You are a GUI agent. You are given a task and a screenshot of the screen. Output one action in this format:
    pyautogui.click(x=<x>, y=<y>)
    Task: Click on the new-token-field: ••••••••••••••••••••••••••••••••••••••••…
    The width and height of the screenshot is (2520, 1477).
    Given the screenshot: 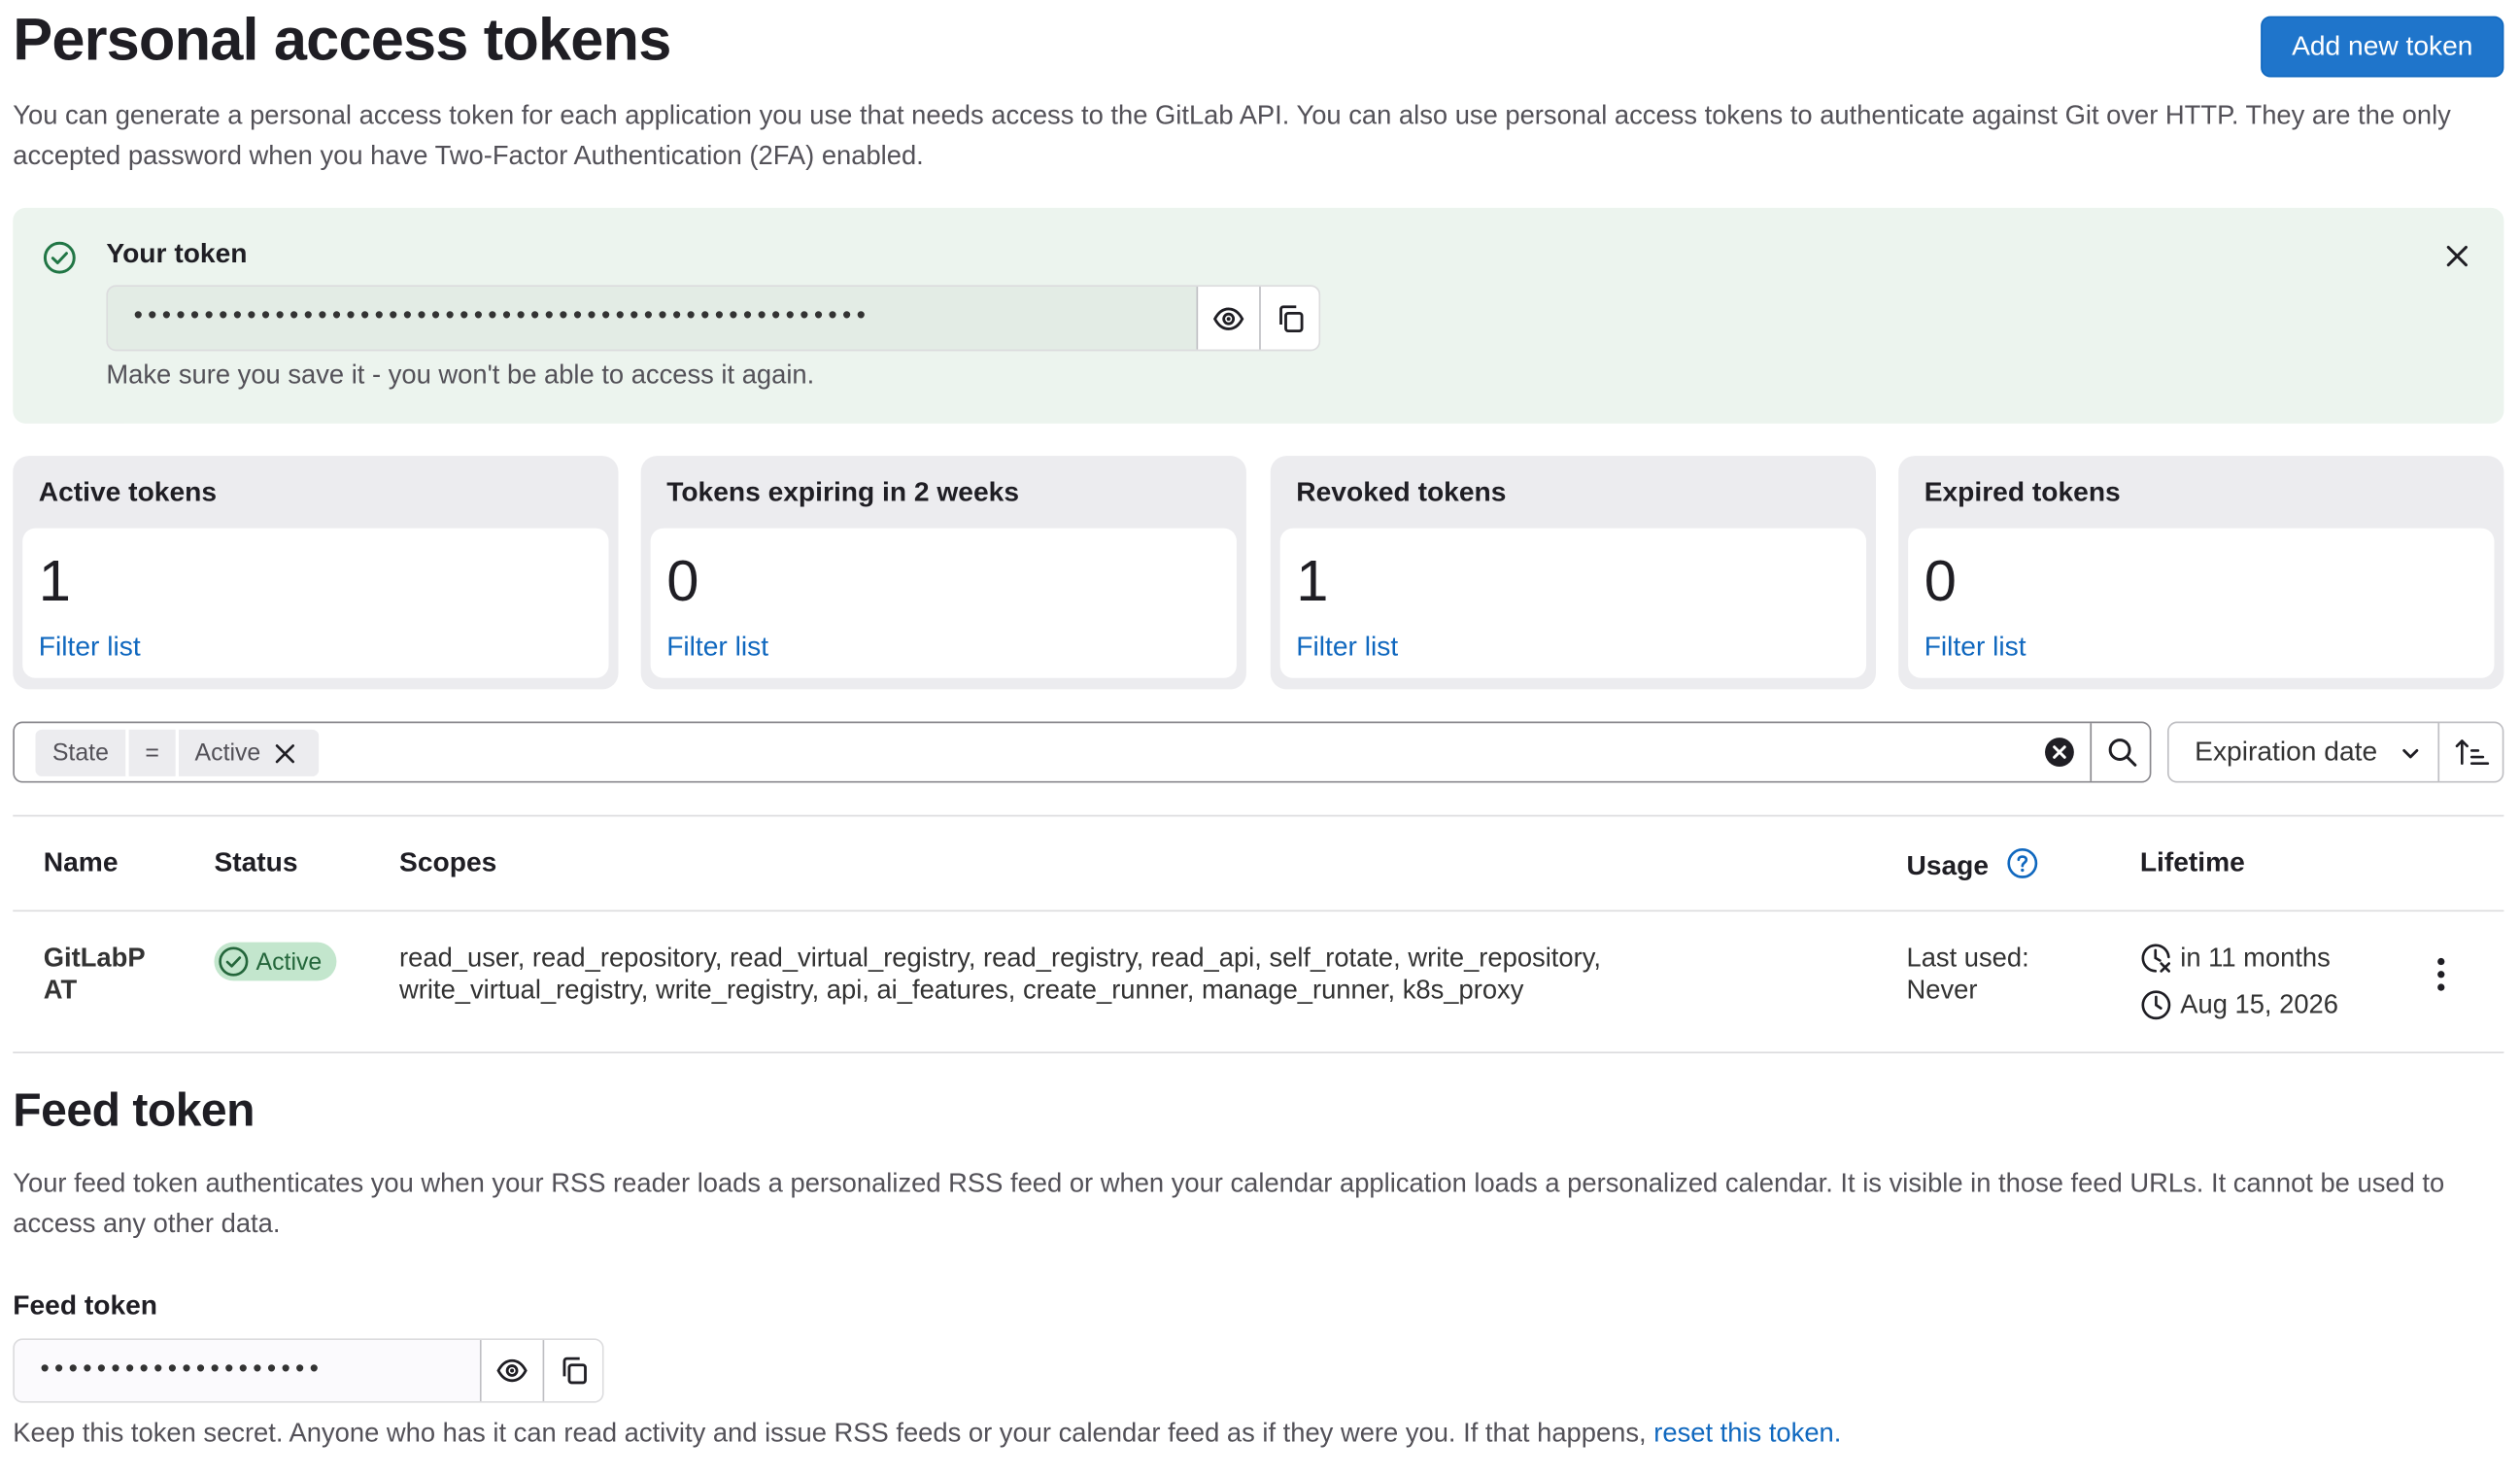 What is the action you would take?
    pyautogui.click(x=713, y=318)
    